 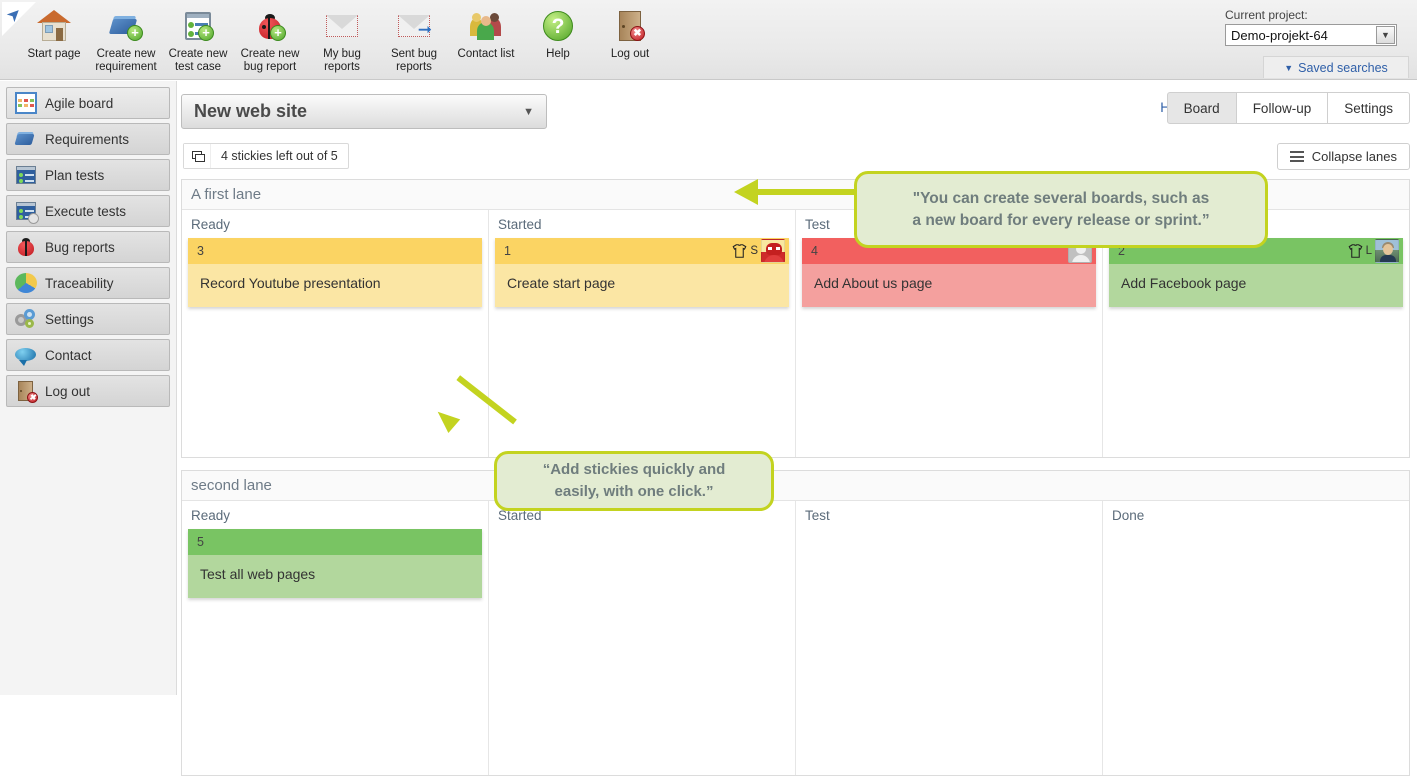 What do you see at coordinates (486, 54) in the screenshot?
I see `toolbar-label: Contact list` at bounding box center [486, 54].